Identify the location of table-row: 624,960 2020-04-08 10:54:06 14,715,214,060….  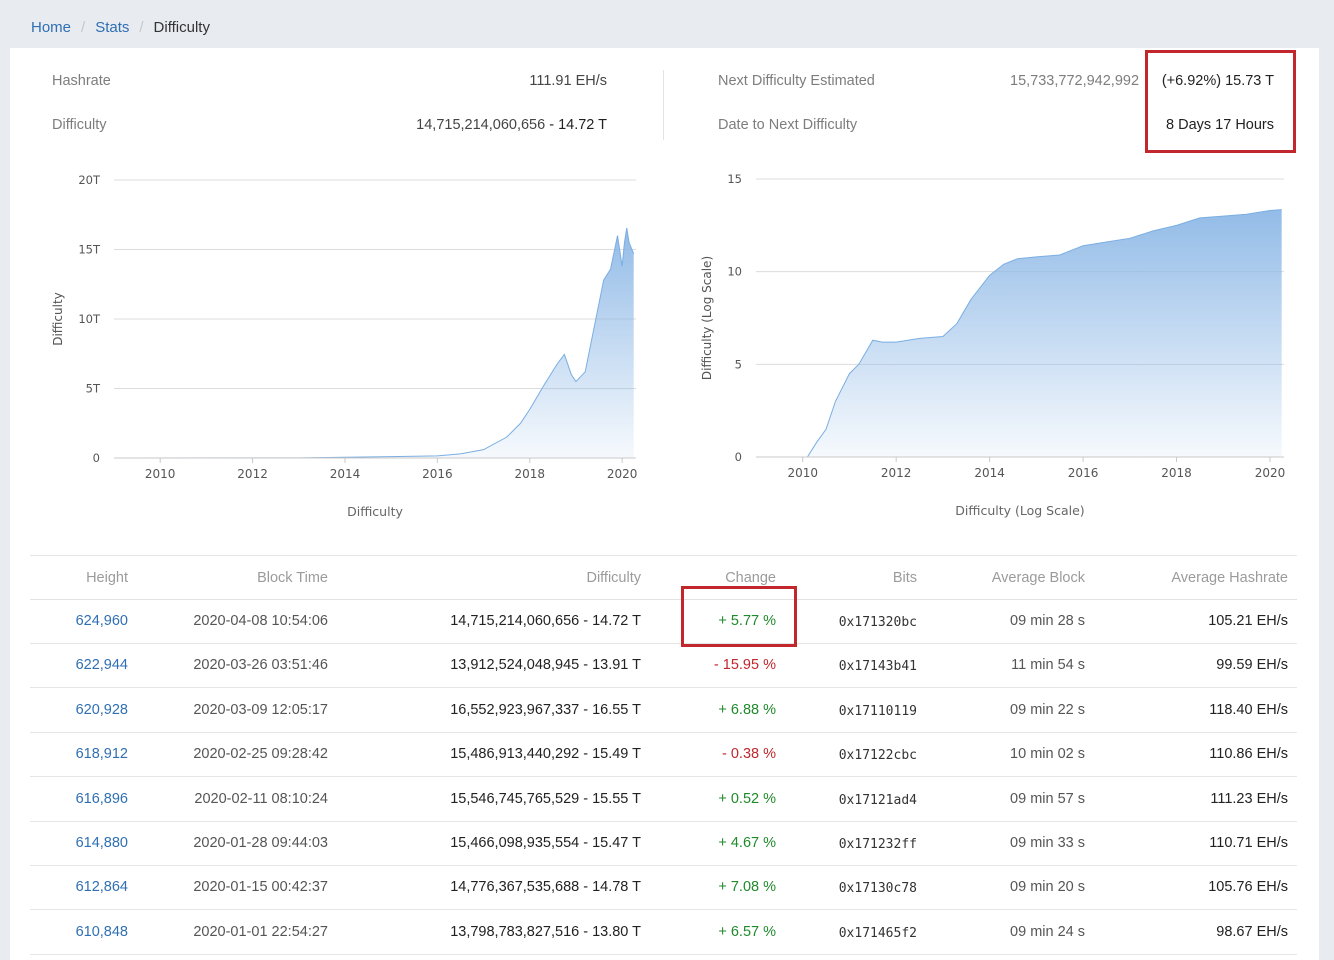
(663, 622).